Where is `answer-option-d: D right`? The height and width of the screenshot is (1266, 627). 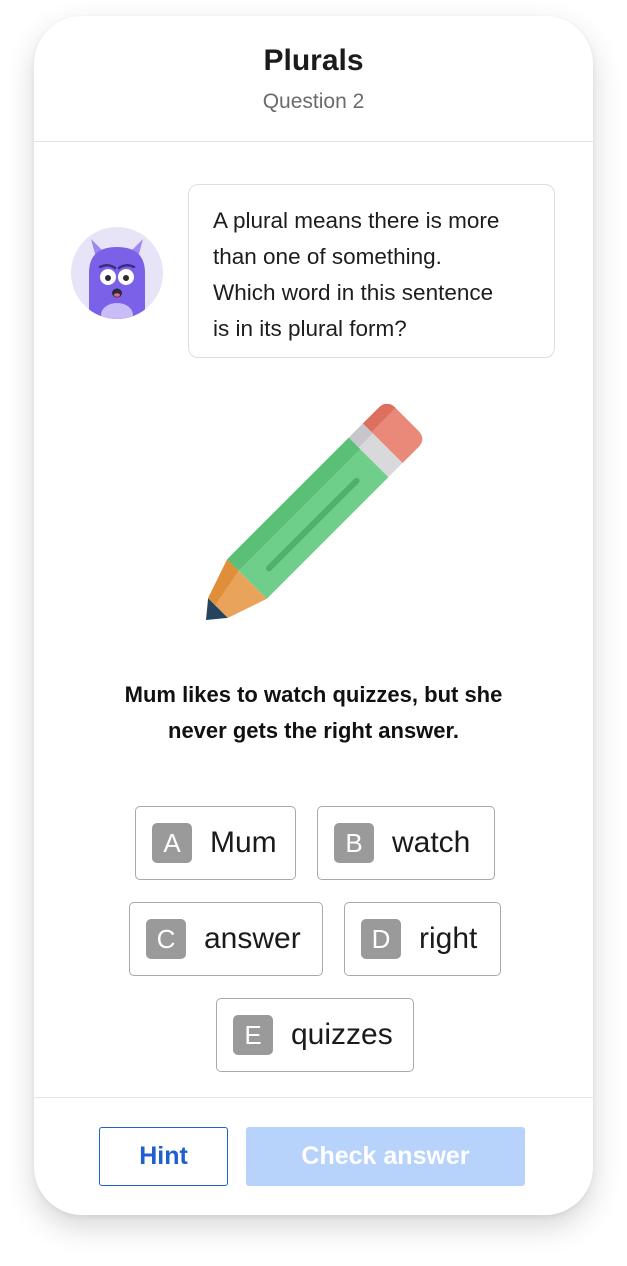 answer-option-d: D right is located at coordinates (422, 939).